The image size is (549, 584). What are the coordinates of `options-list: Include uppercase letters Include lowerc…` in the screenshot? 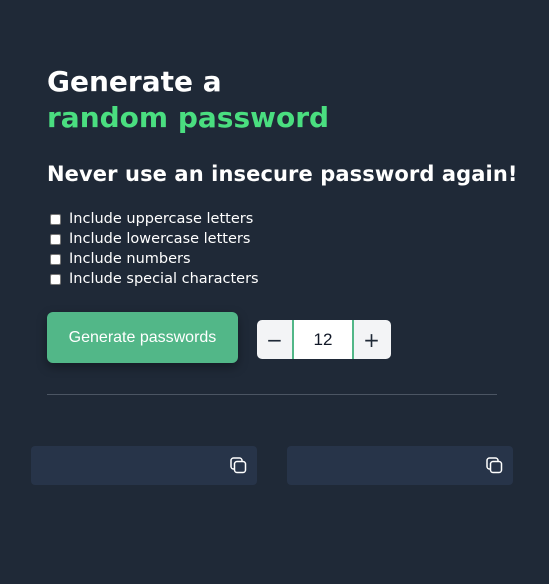 It's located at (154, 249).